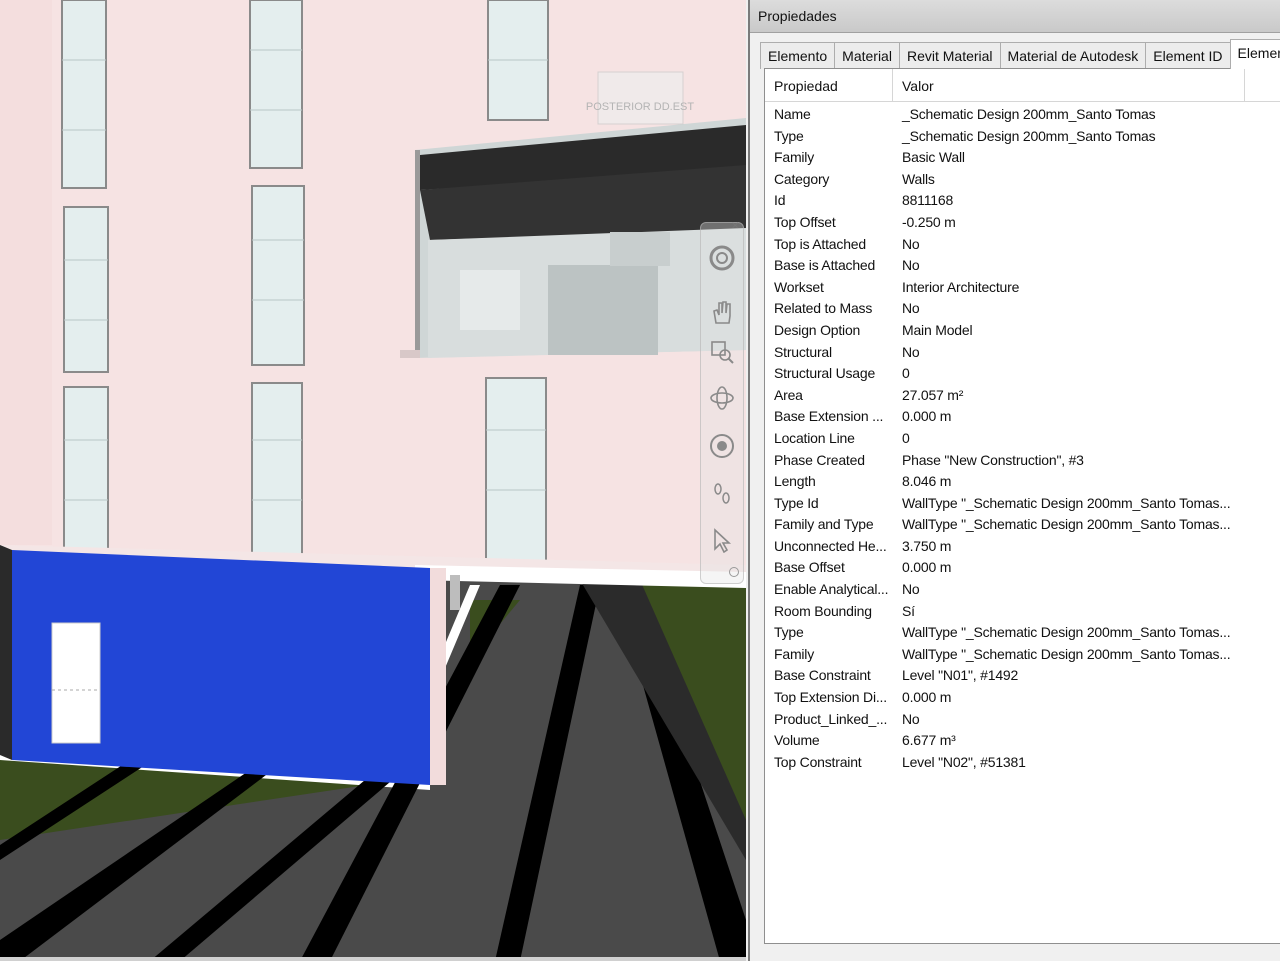 This screenshot has height=961, width=1280. I want to click on property-value: 3.750 m, so click(927, 545).